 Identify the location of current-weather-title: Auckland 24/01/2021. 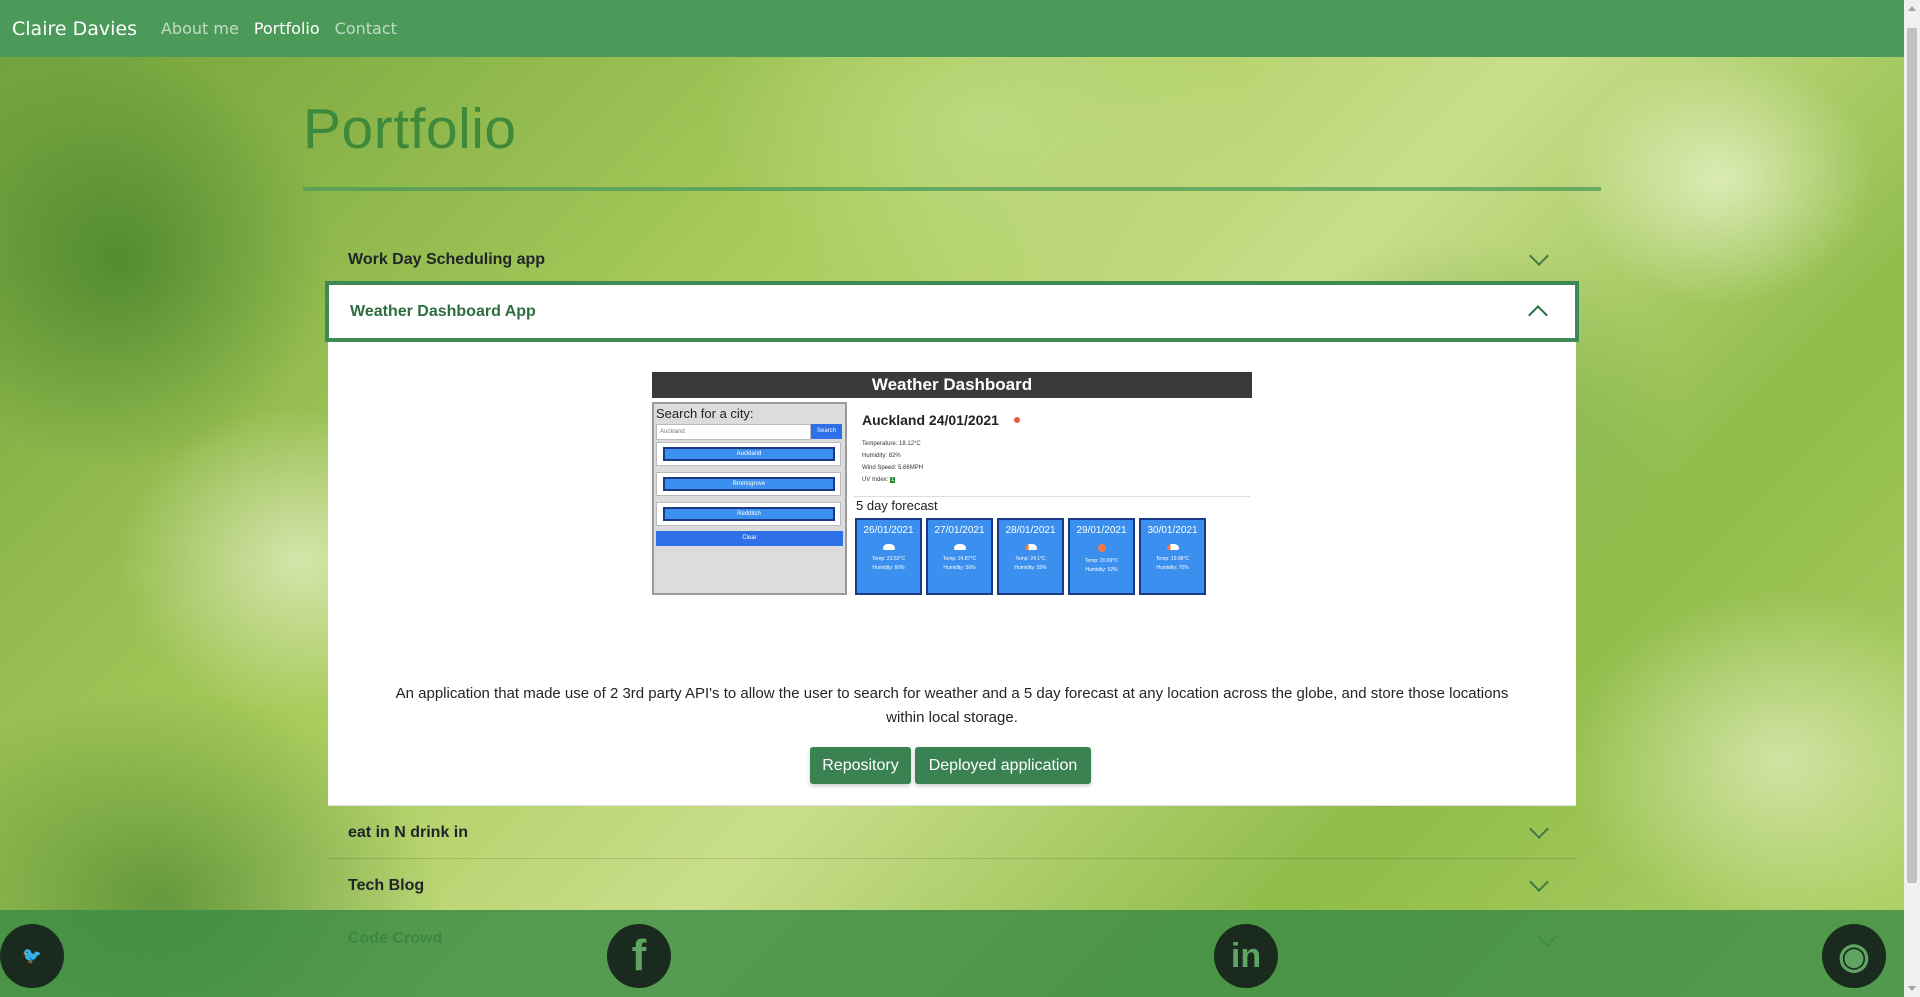
(930, 420).